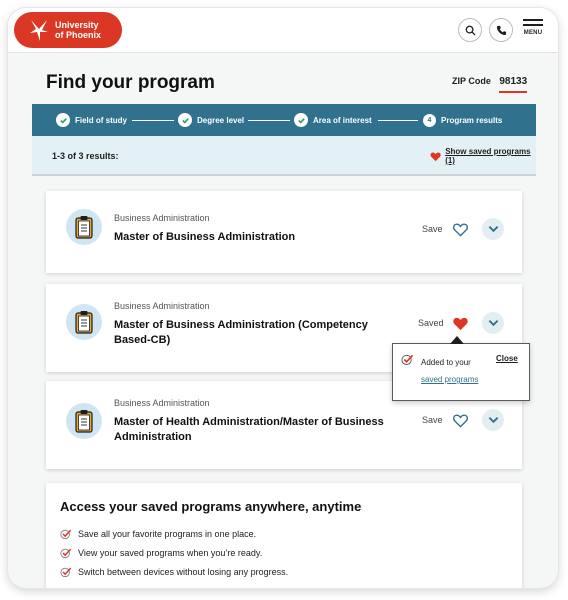 The width and height of the screenshot is (568, 600). What do you see at coordinates (431, 323) in the screenshot?
I see `saved-label: Saved` at bounding box center [431, 323].